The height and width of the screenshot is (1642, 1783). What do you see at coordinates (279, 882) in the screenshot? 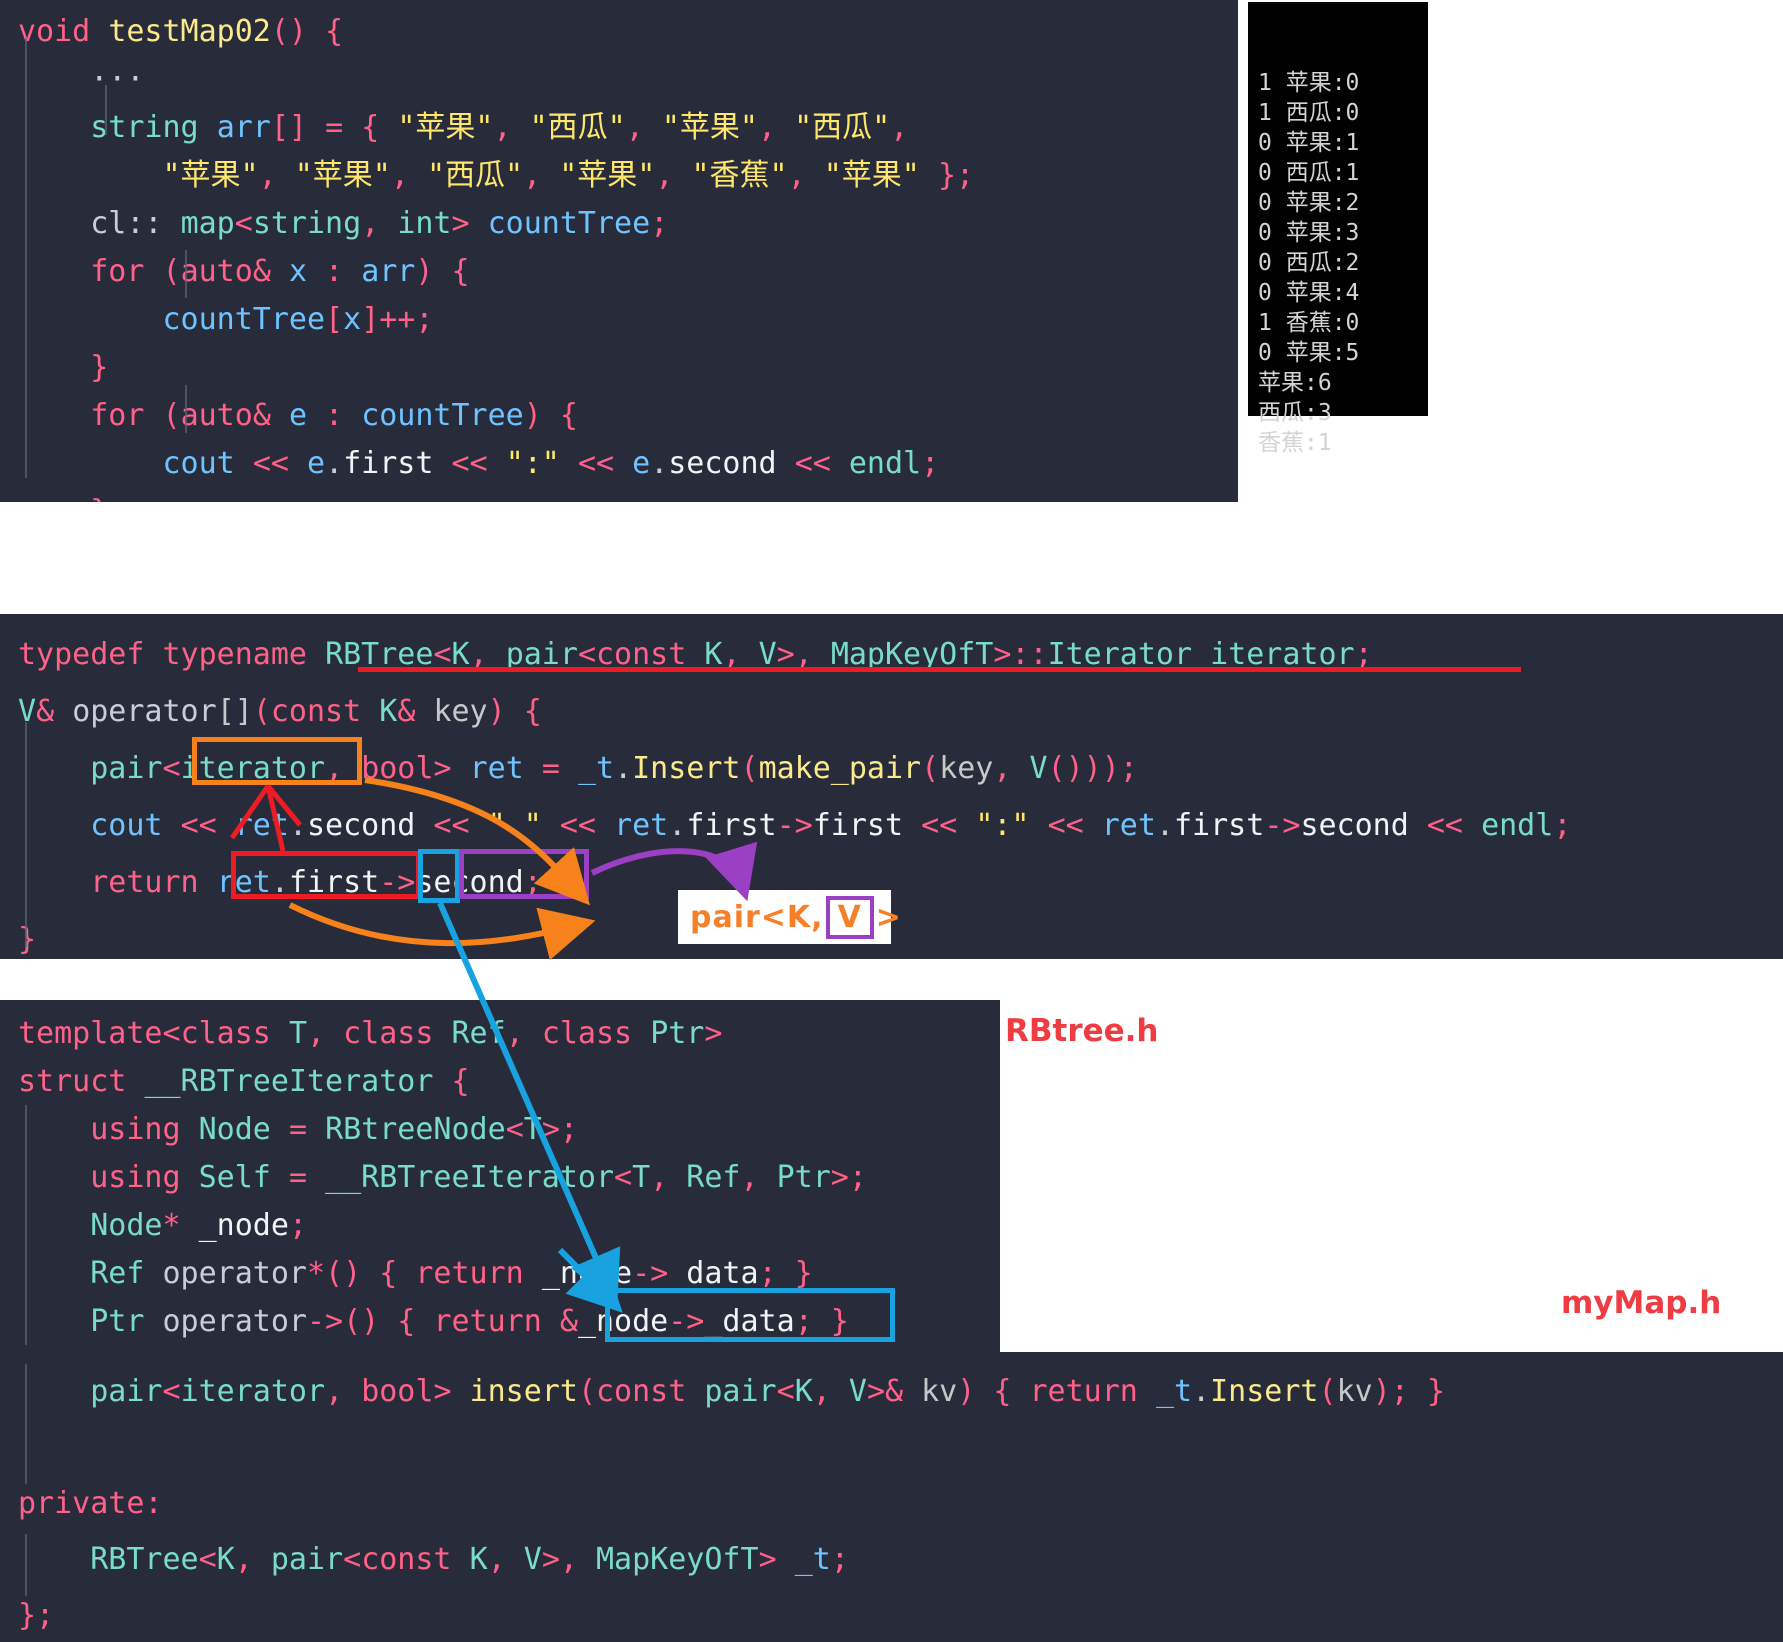
I see `code-token: .` at bounding box center [279, 882].